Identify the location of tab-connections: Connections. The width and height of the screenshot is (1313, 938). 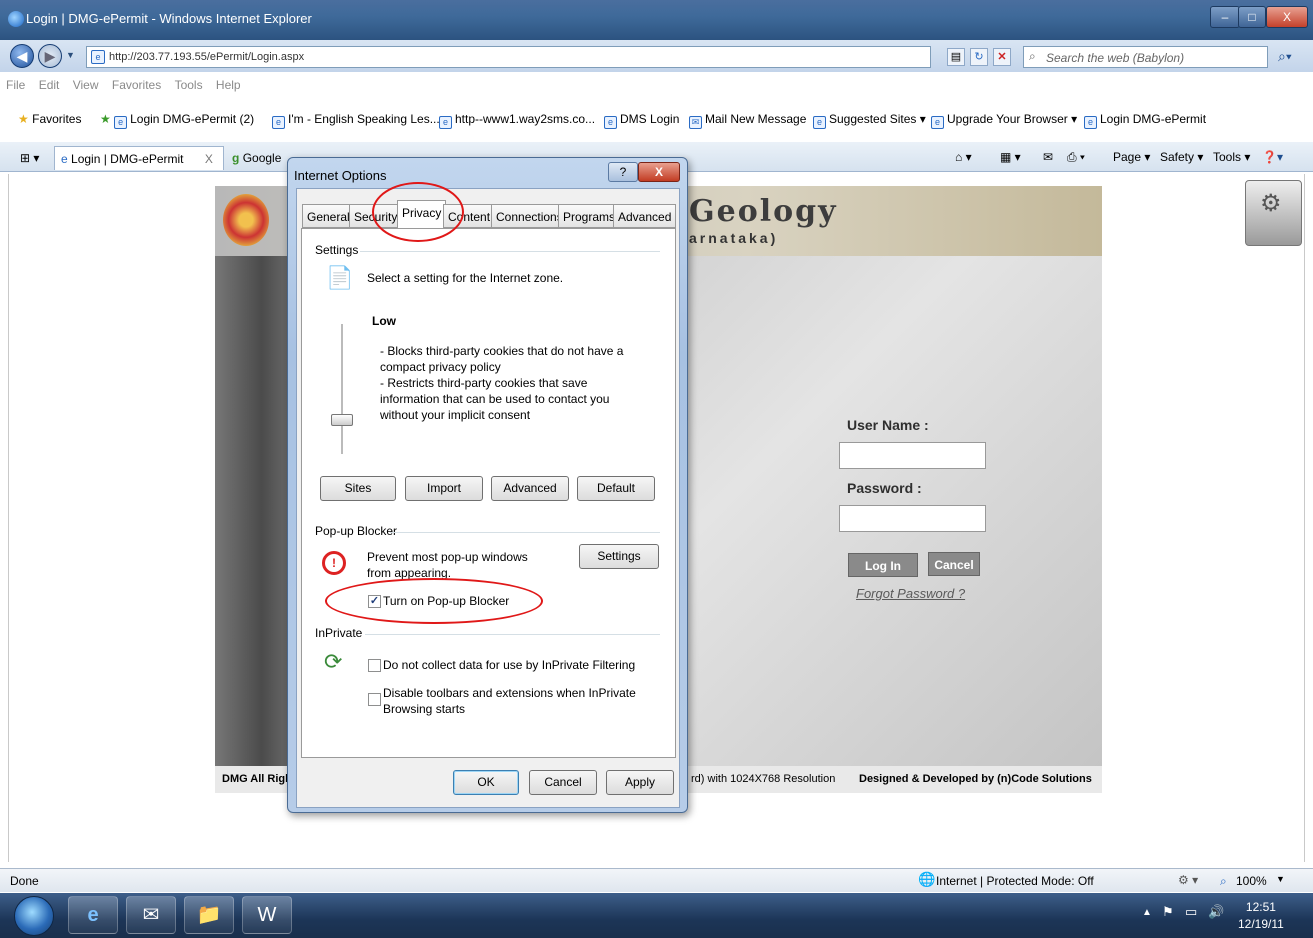
(529, 216).